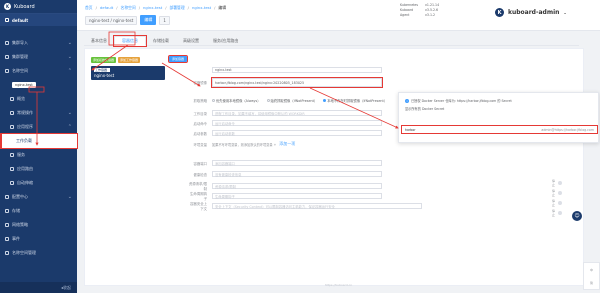  I want to click on add-container-button: 添加容器, so click(178, 59).